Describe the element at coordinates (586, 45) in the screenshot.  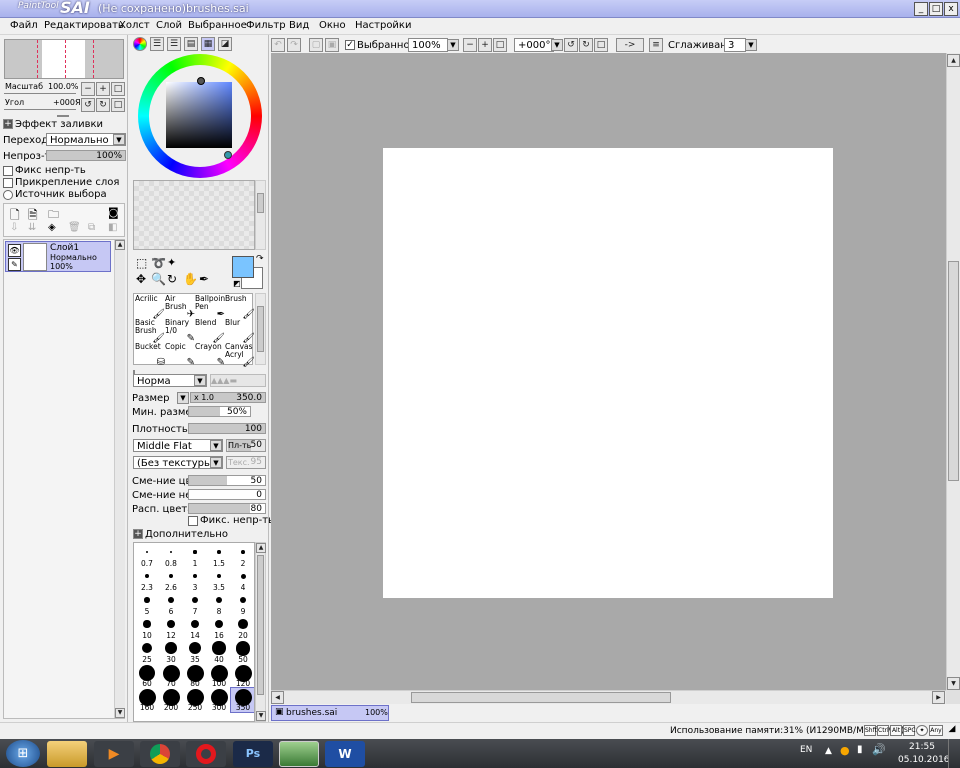
I see `rotate-right-button: ↻` at that location.